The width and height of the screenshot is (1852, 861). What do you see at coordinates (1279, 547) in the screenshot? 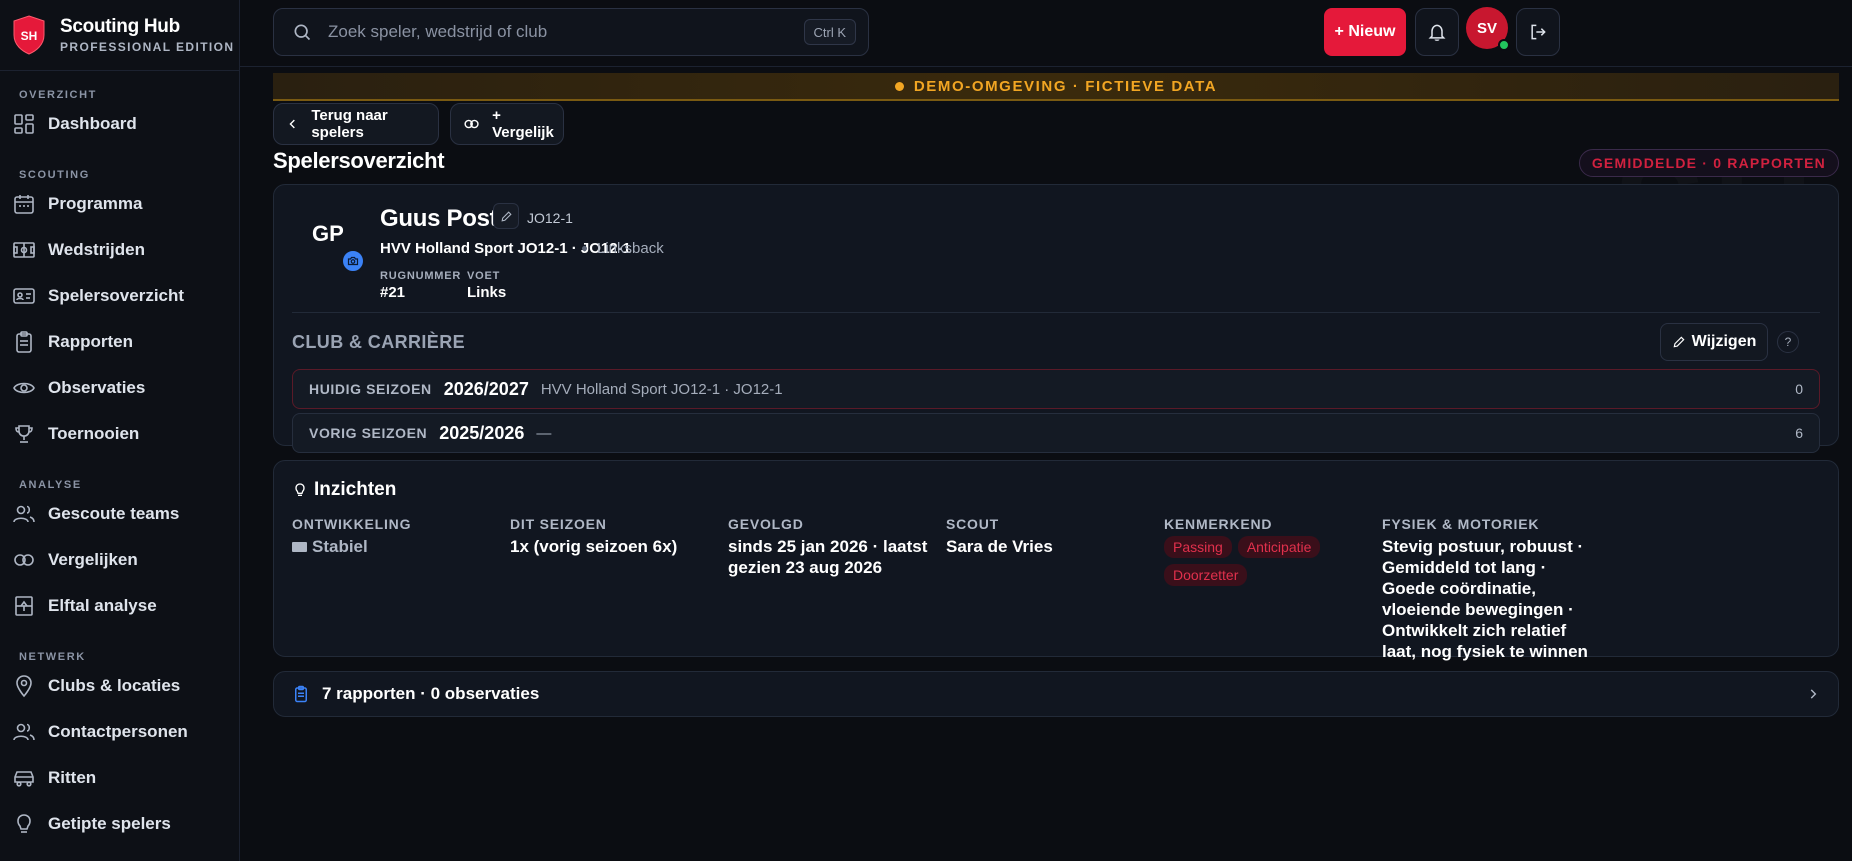
I see `trait-chip: Anticipatie` at bounding box center [1279, 547].